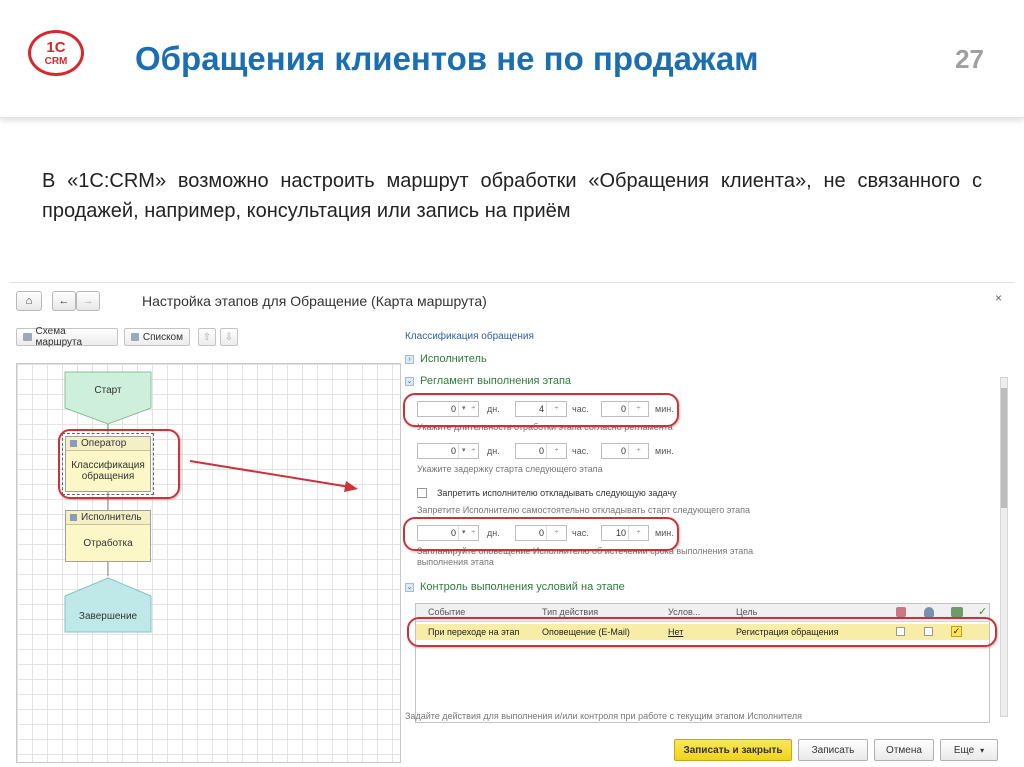  I want to click on scheme-view-button: Схема маршрута, so click(67, 337).